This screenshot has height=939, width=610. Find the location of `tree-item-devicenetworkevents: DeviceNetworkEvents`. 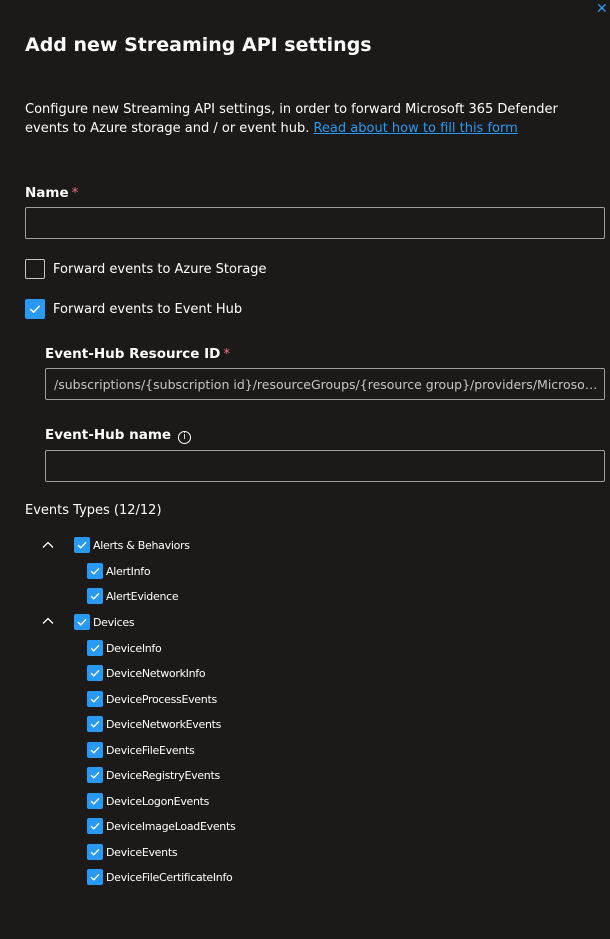

tree-item-devicenetworkevents: DeviceNetworkEvents is located at coordinates (154, 724).